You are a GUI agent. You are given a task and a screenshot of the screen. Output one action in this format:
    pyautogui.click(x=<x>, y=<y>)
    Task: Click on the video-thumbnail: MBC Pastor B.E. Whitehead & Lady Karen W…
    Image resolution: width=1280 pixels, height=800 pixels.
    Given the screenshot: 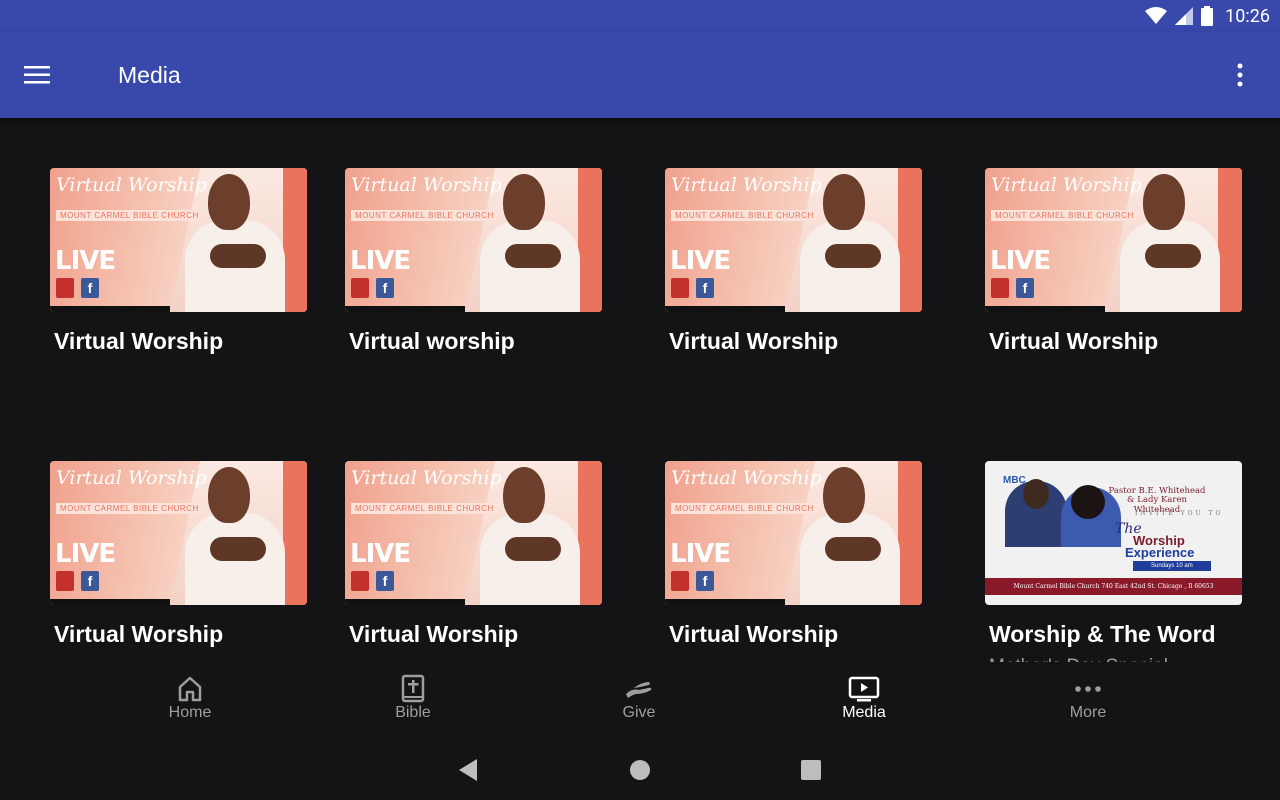 What is the action you would take?
    pyautogui.click(x=1113, y=533)
    